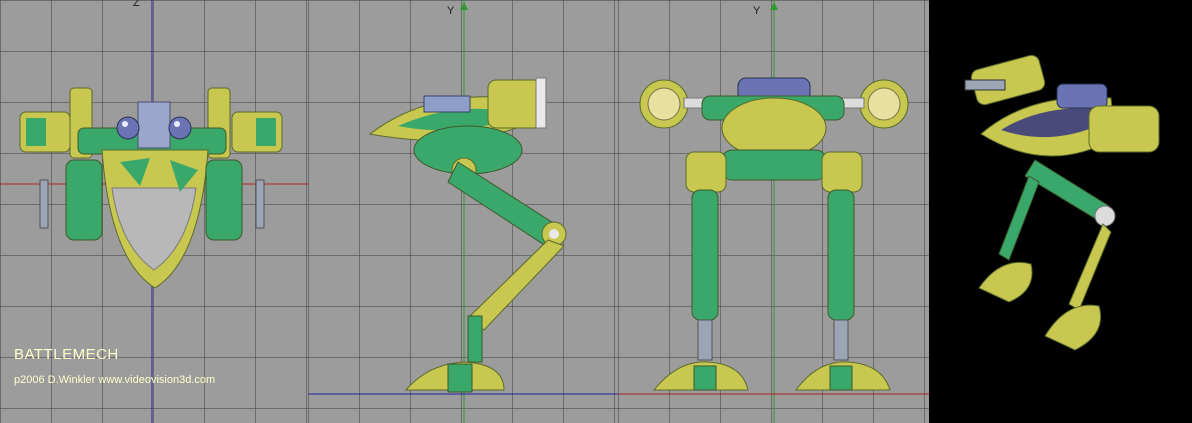  Describe the element at coordinates (115, 380) in the screenshot. I see `caption-credit: p2006 D.Winkler www.videovision3d.com` at that location.